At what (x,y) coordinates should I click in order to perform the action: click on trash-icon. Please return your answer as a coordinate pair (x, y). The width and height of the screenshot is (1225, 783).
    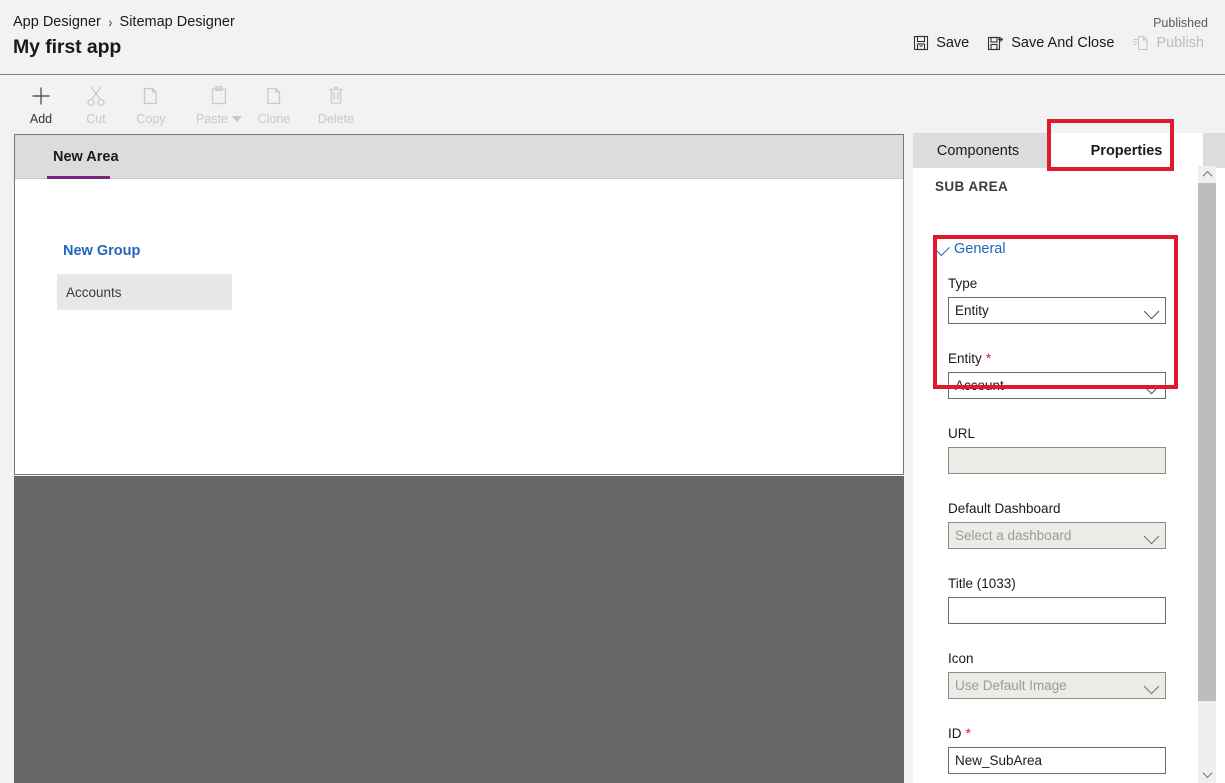
    Looking at the image, I should click on (336, 96).